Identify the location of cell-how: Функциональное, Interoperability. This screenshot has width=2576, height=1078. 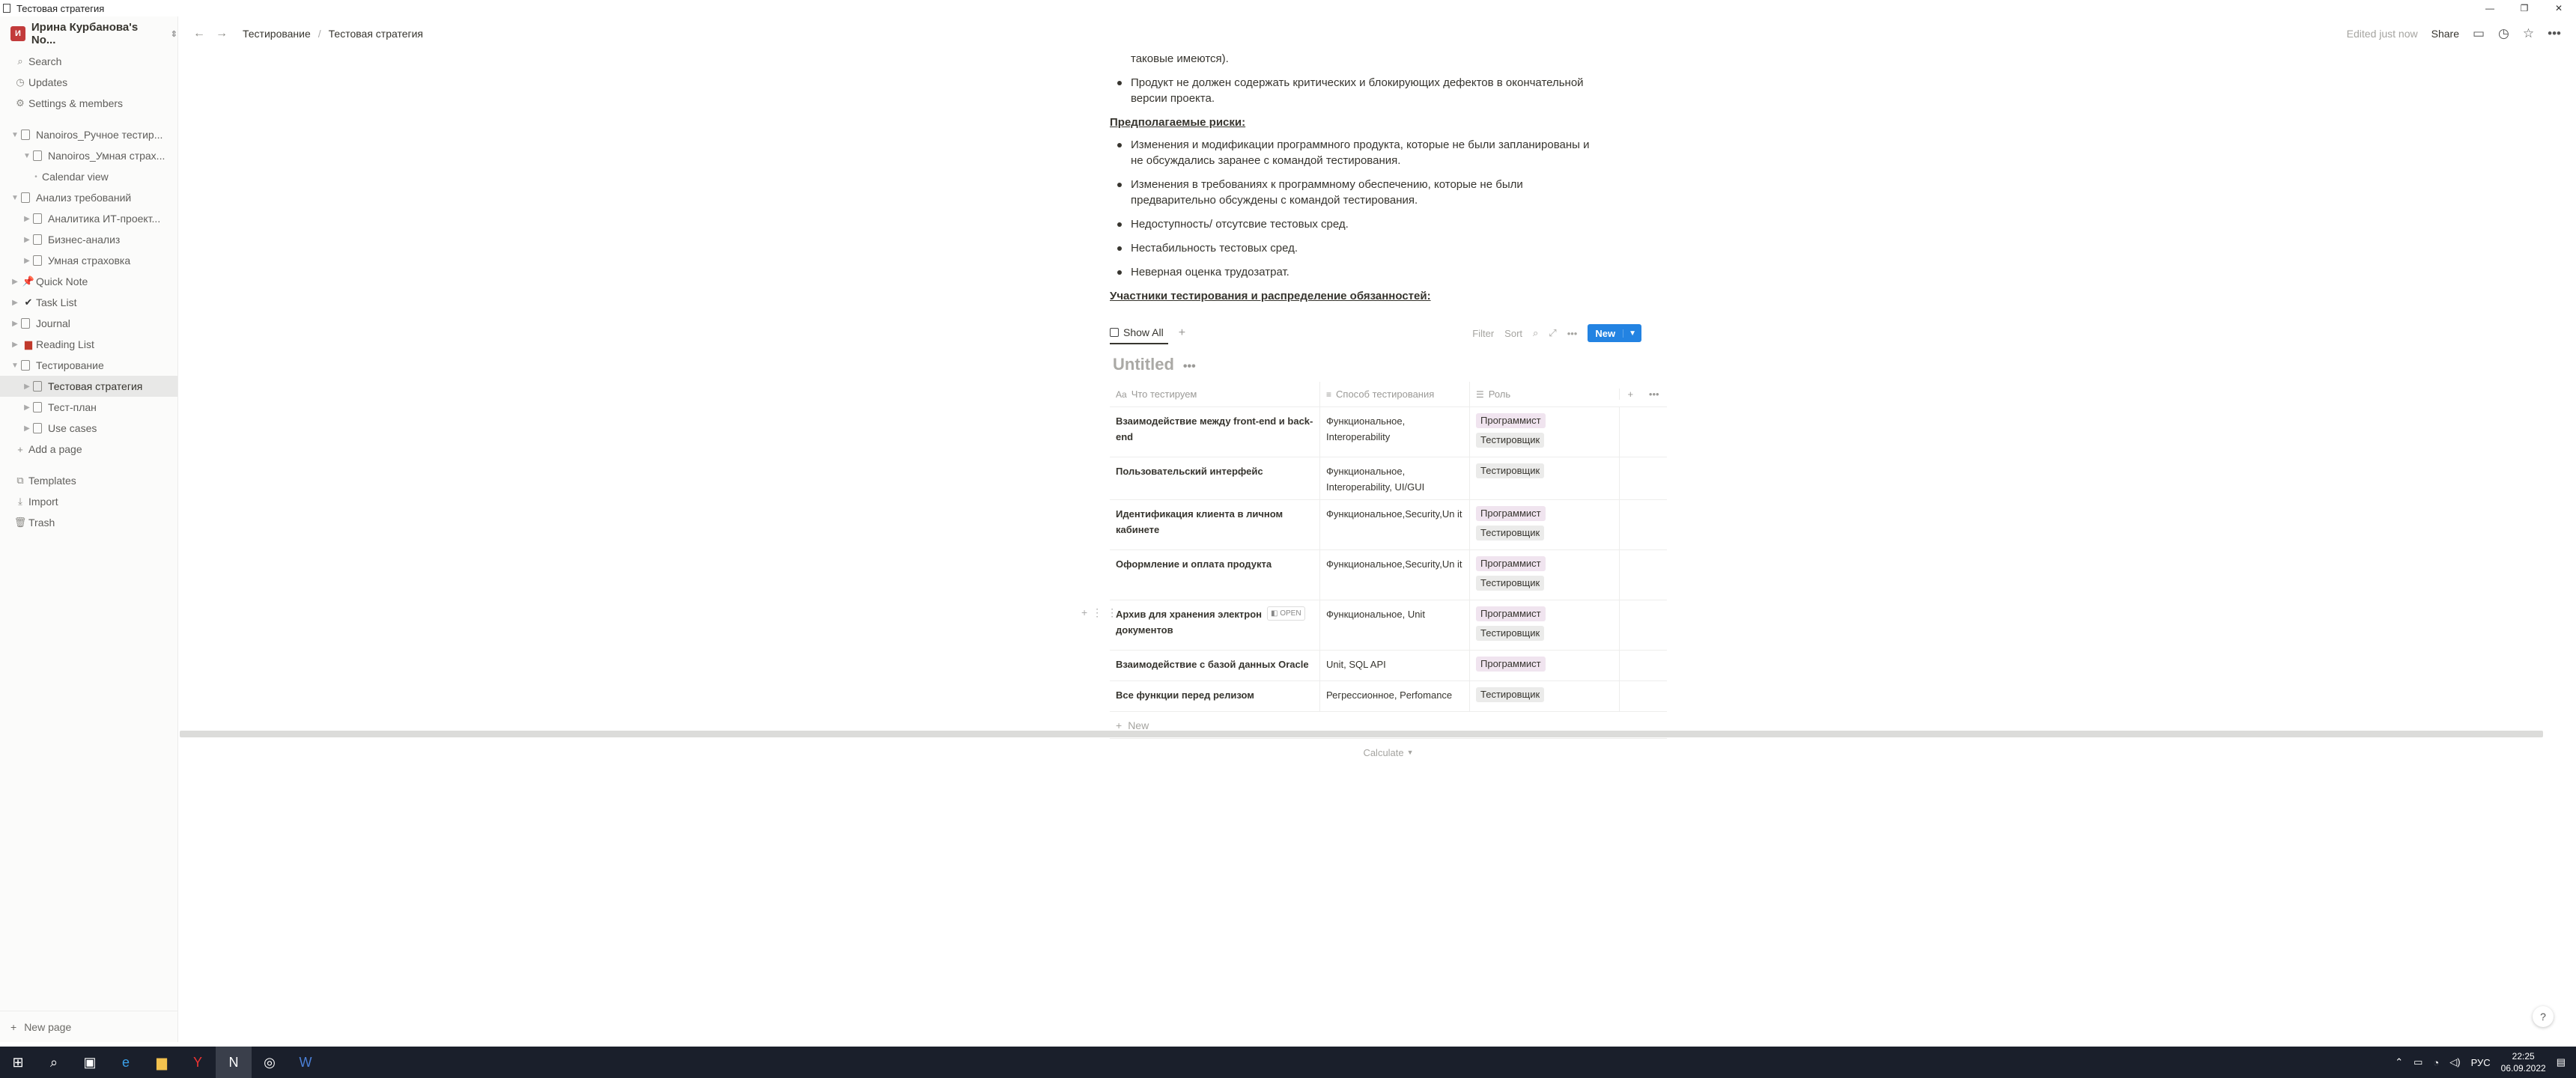
(1394, 432).